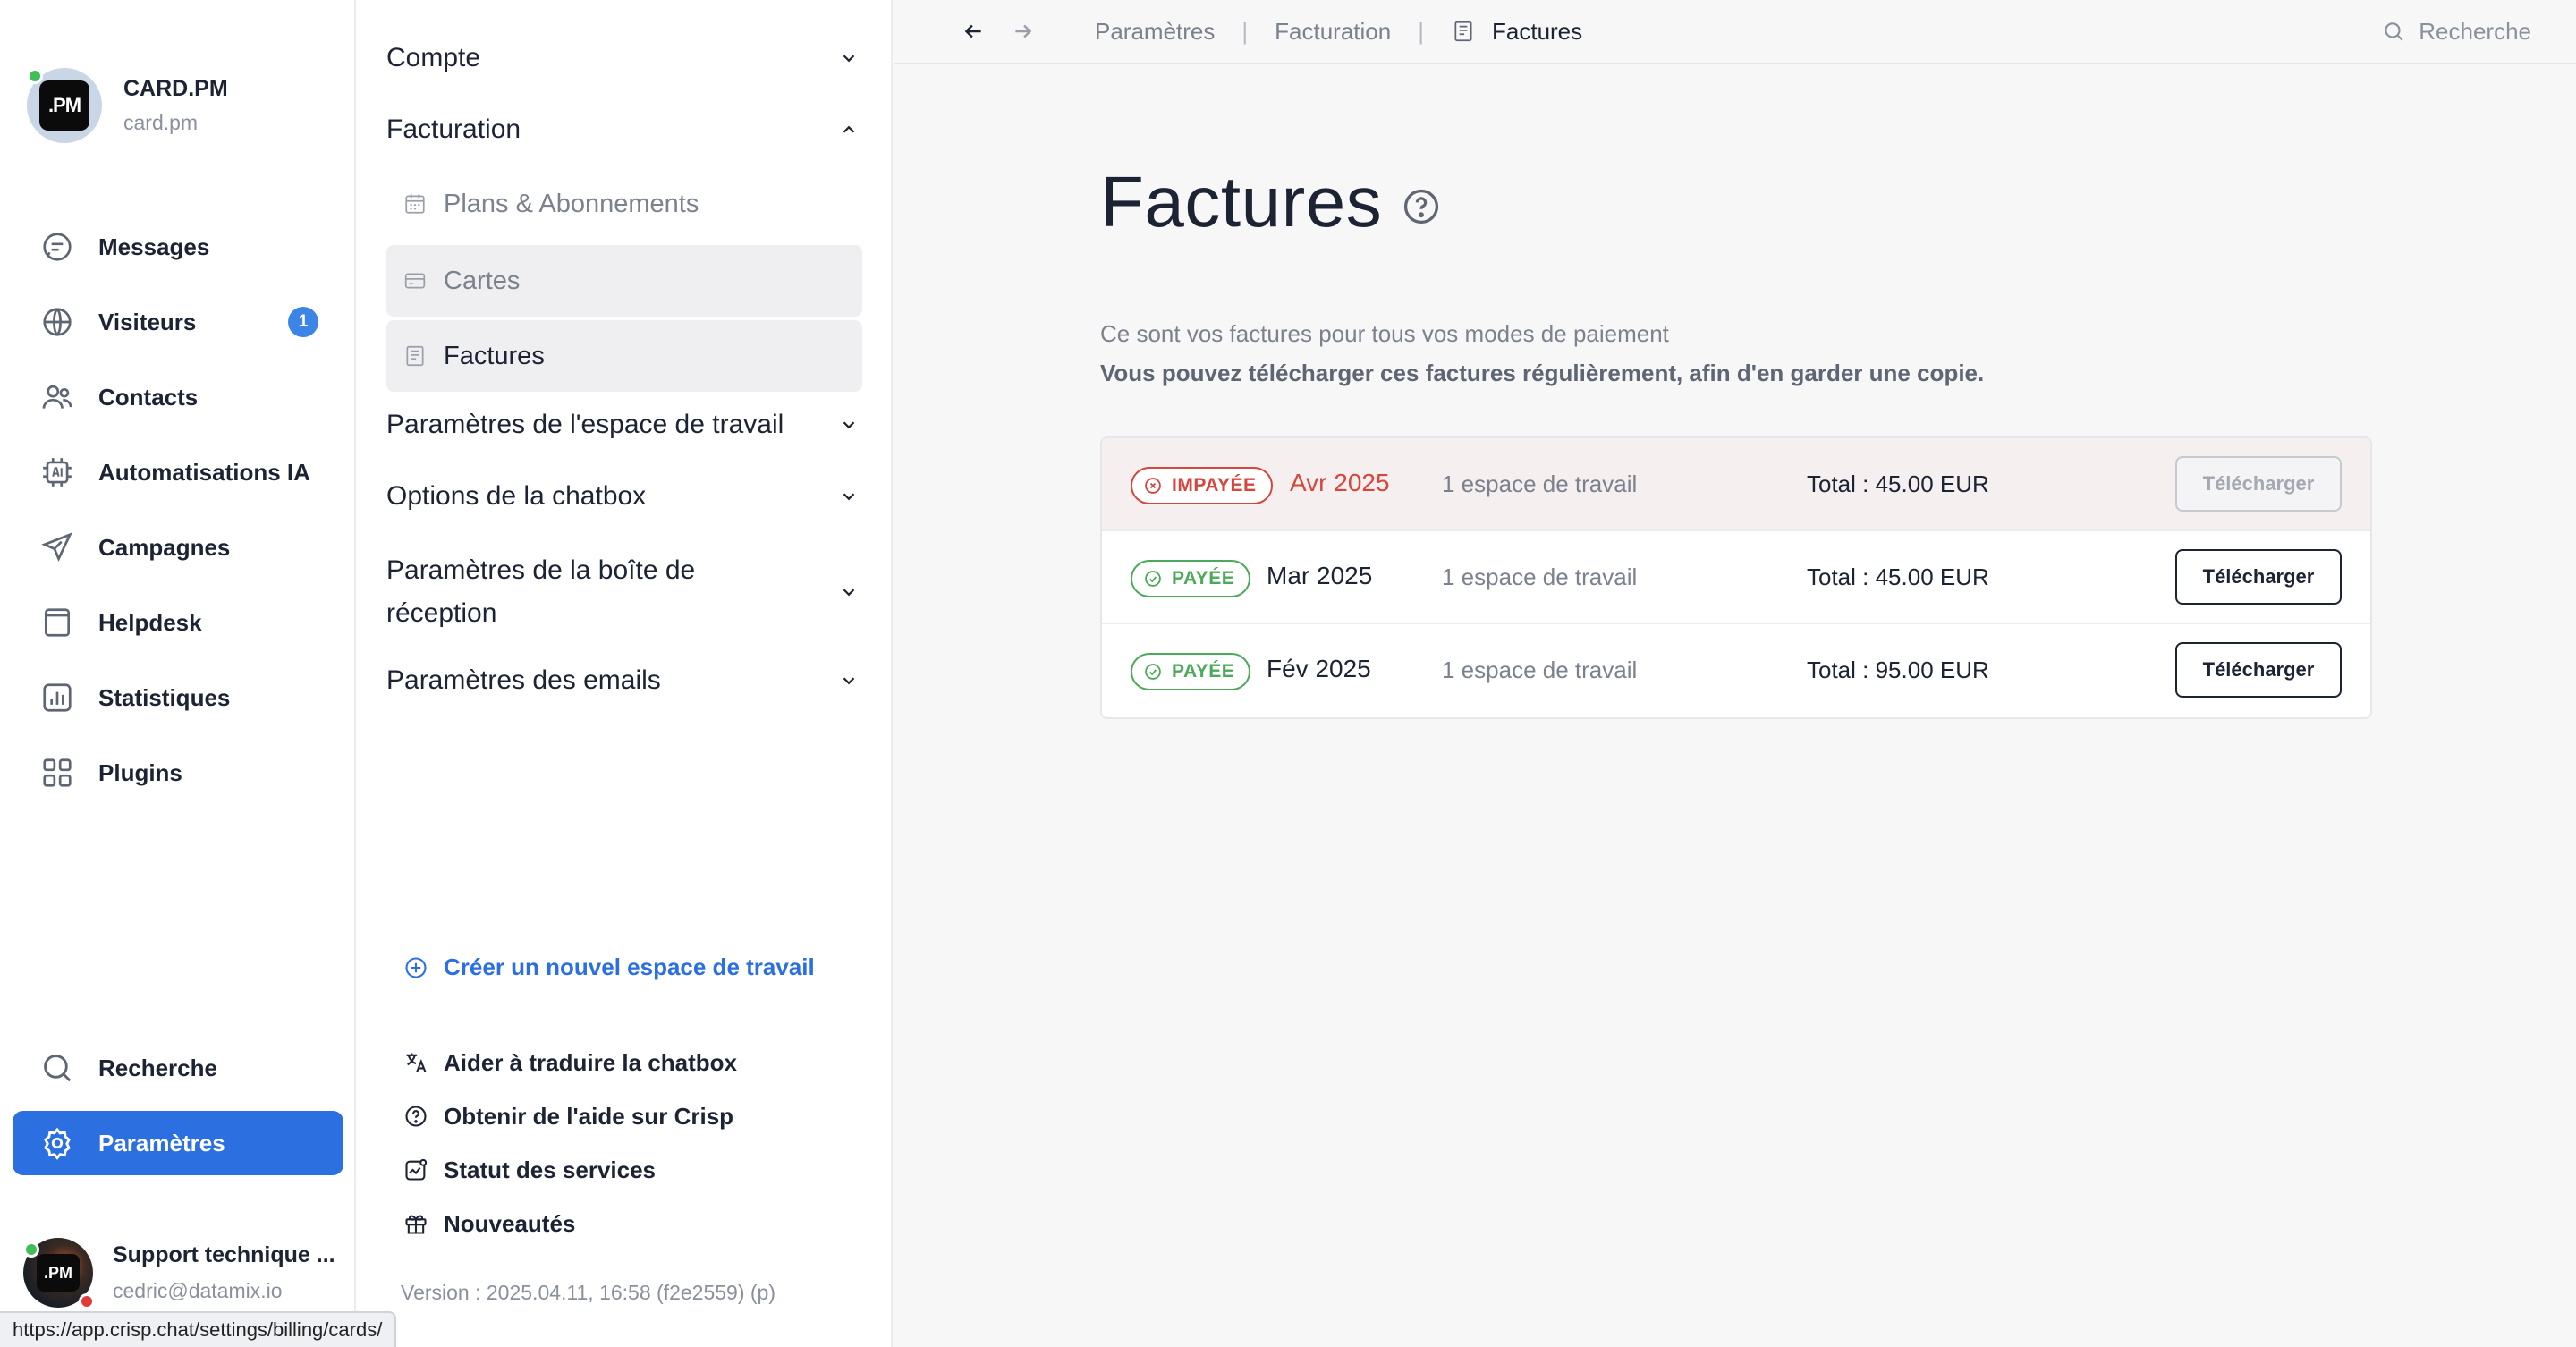 The height and width of the screenshot is (1347, 2576). I want to click on status-badge: PAYÉE, so click(1191, 578).